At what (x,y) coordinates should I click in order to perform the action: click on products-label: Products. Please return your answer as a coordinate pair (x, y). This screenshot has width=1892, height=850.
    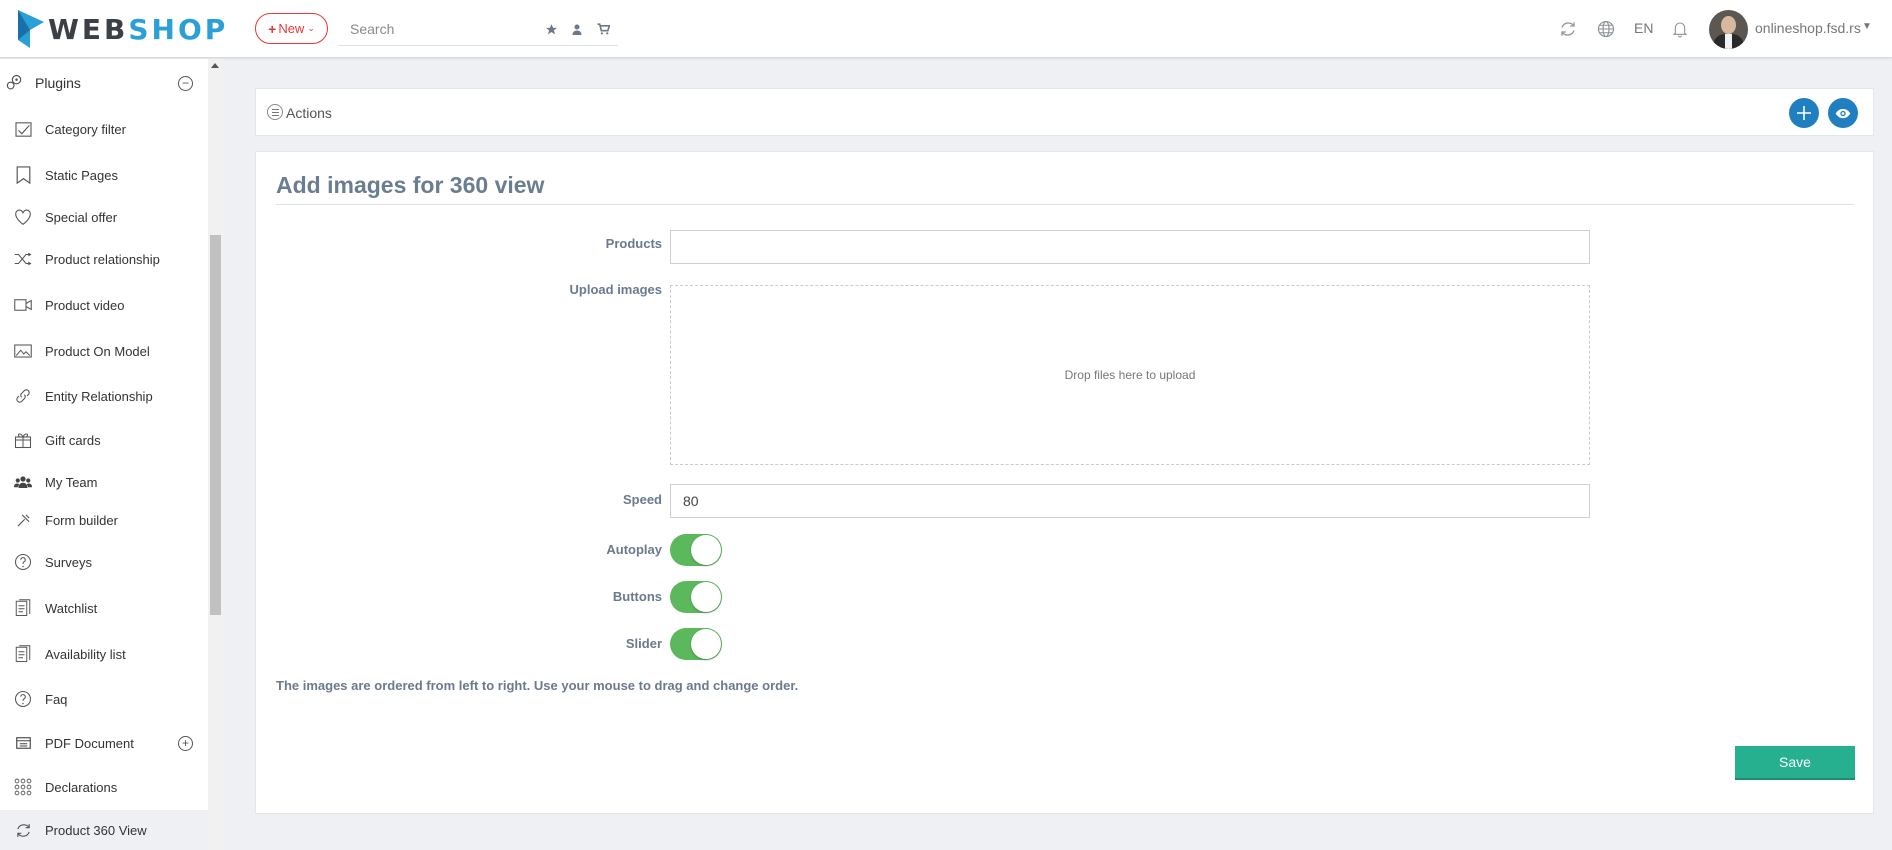
    Looking at the image, I should click on (633, 243).